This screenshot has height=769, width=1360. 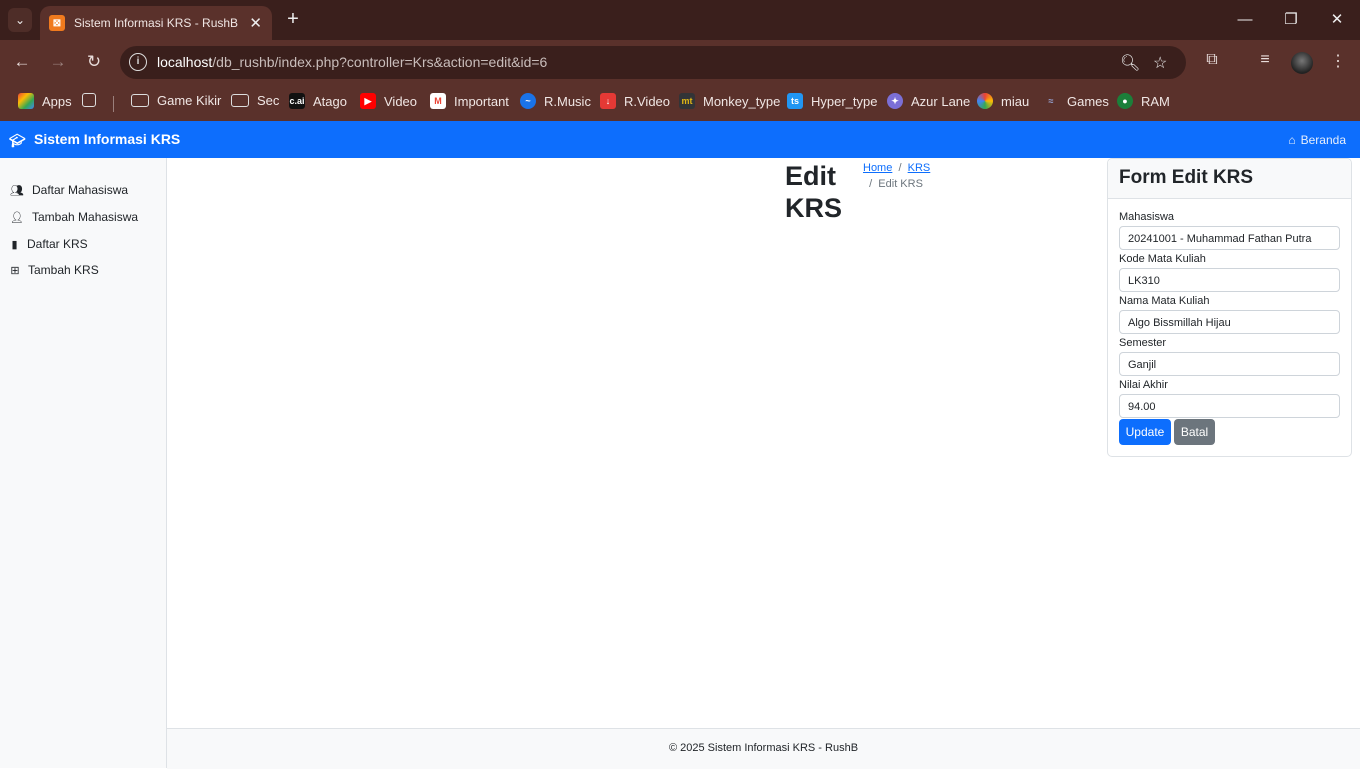 I want to click on extensions-icon: ⧉, so click(x=1212, y=60).